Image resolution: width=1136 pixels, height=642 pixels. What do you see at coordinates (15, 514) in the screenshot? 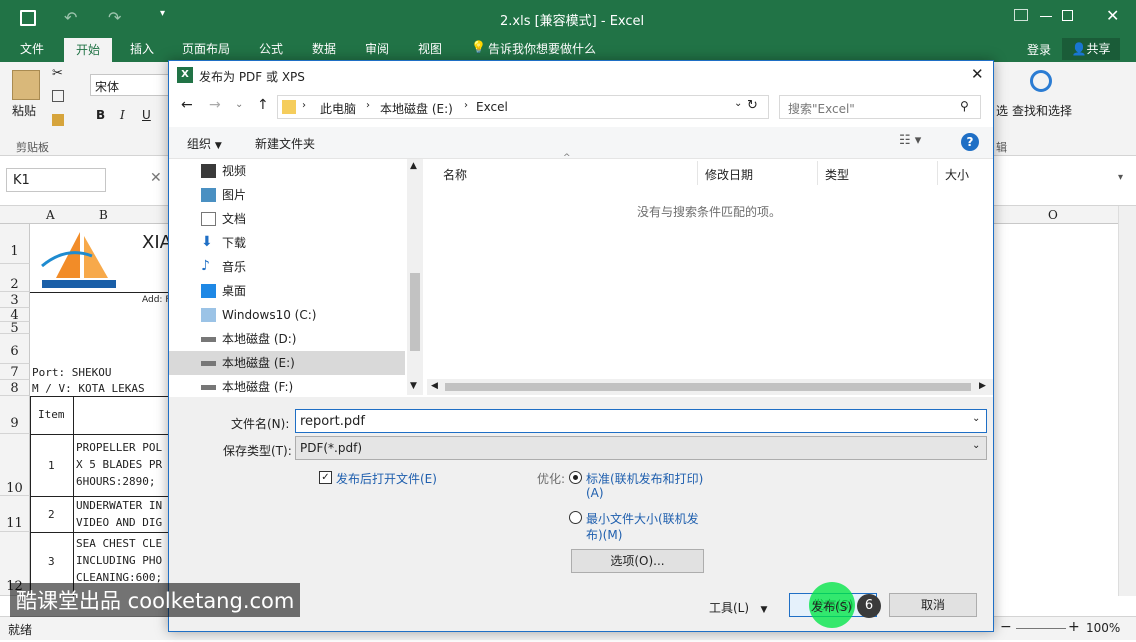
I see `row-header: 11` at bounding box center [15, 514].